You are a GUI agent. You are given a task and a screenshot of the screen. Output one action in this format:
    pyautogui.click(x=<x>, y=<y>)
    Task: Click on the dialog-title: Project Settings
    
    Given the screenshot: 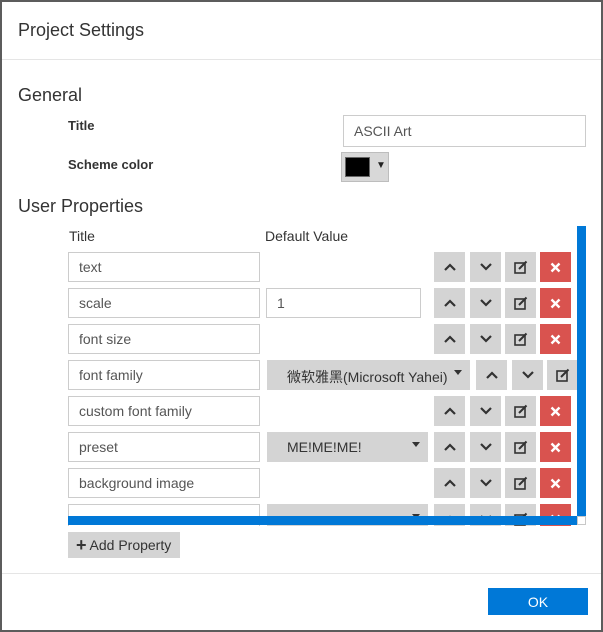 What is the action you would take?
    pyautogui.click(x=81, y=30)
    